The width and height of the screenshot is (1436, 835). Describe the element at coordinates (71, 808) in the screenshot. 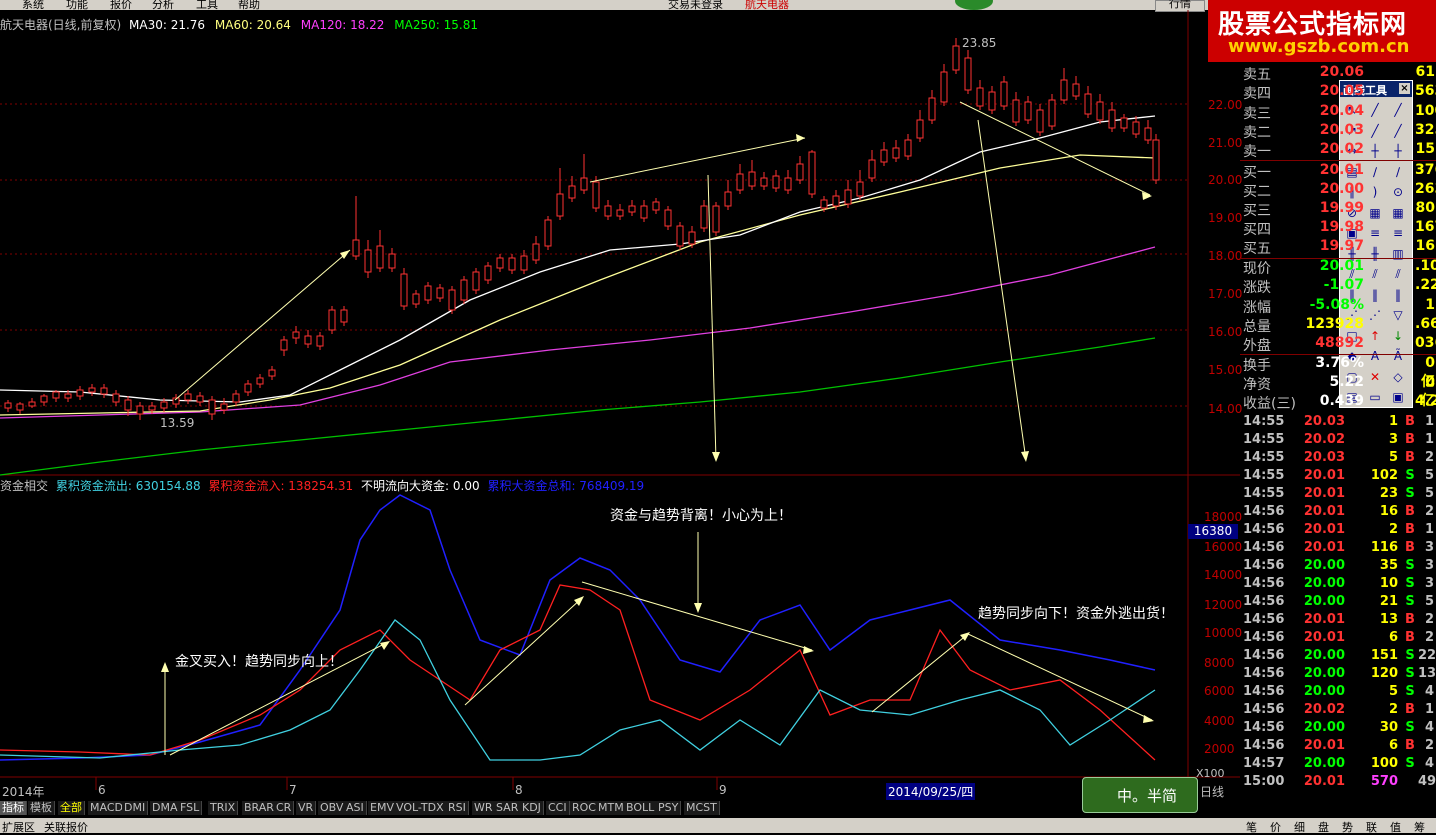

I see `indicator-tab: 全部` at that location.